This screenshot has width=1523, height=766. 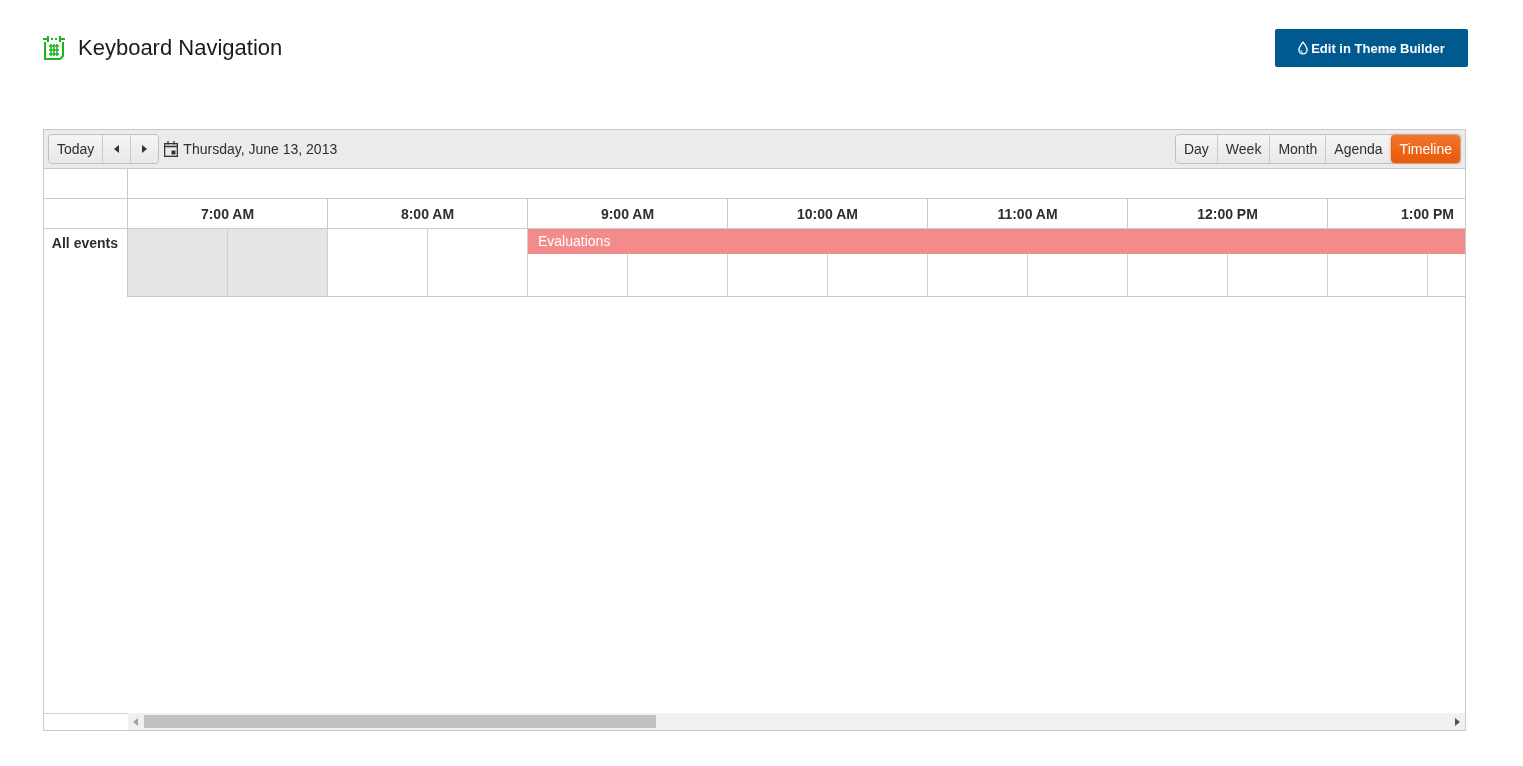 I want to click on today-button: Today, so click(x=76, y=149).